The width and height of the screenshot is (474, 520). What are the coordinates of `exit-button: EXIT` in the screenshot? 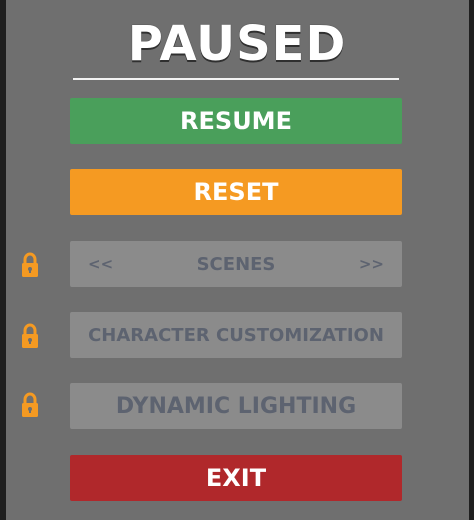 It's located at (236, 478).